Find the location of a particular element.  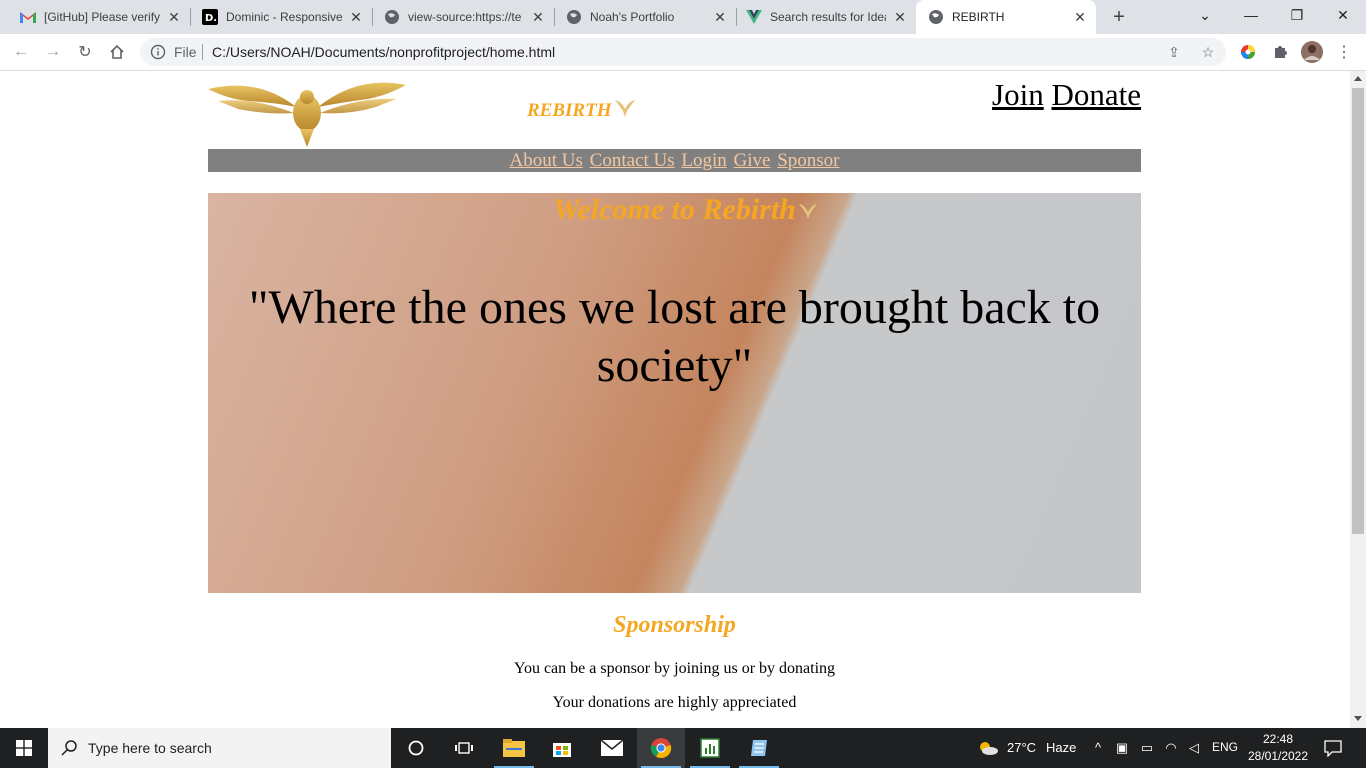

join-link: Join is located at coordinates (1018, 94).